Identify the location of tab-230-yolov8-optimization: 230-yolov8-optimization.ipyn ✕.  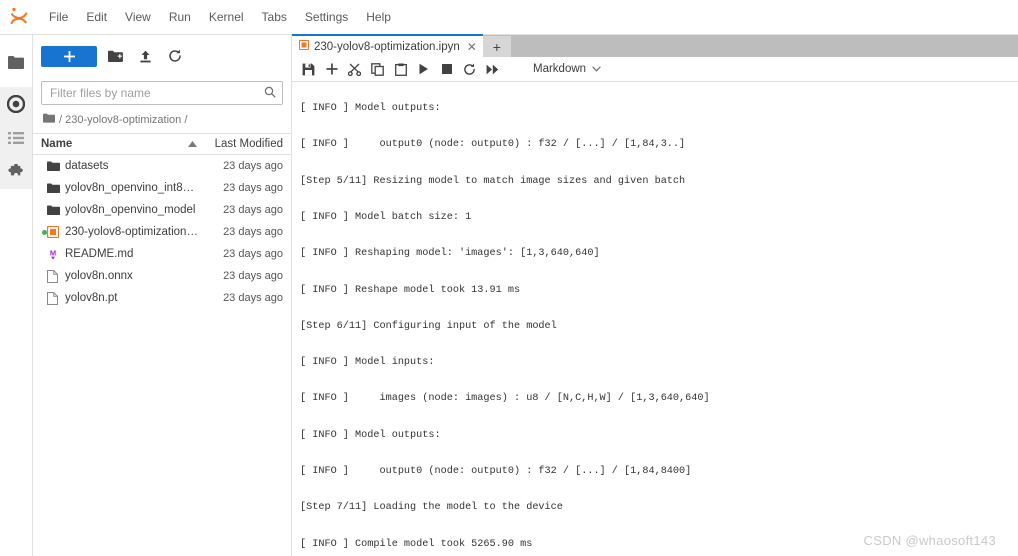
(387, 45).